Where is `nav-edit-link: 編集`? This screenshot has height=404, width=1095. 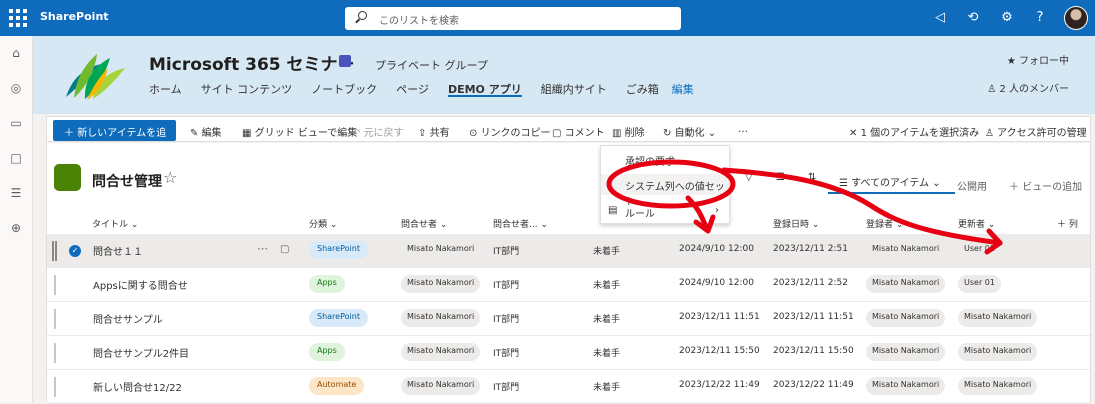 nav-edit-link: 編集 is located at coordinates (683, 89).